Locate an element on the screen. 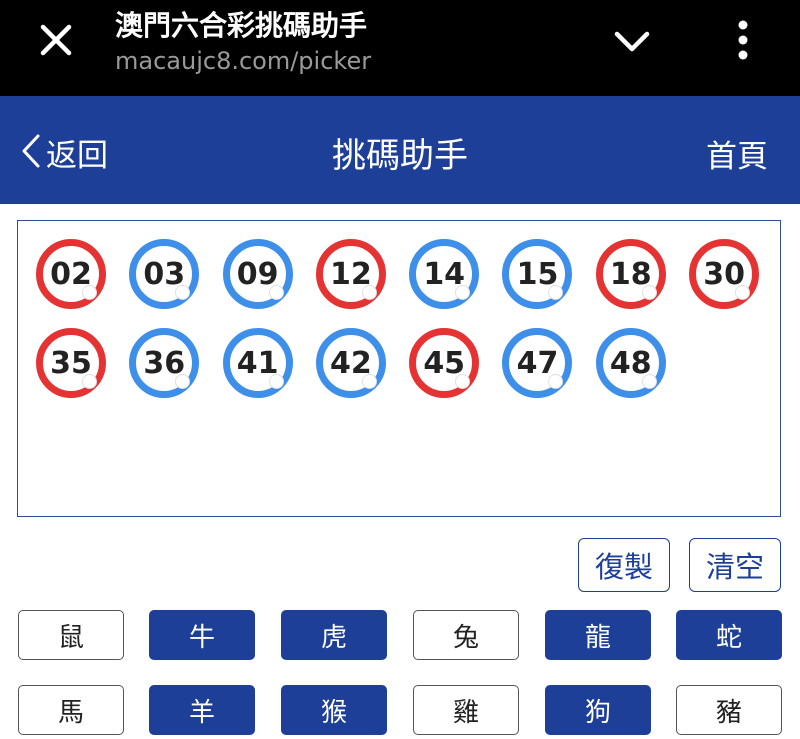 The height and width of the screenshot is (739, 800). number-ball: 14 is located at coordinates (444, 274).